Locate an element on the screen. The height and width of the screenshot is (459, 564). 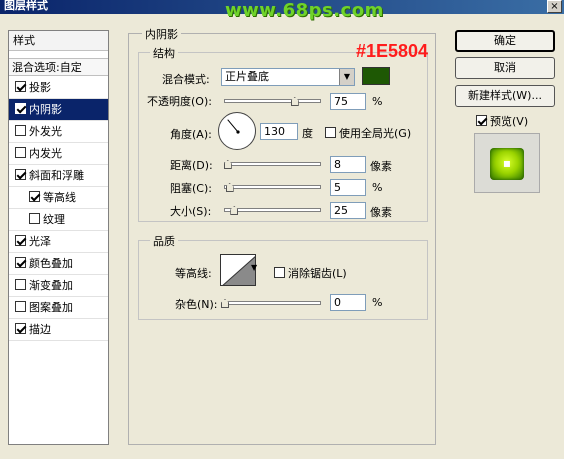
quality-title: 品质 is located at coordinates (164, 241).